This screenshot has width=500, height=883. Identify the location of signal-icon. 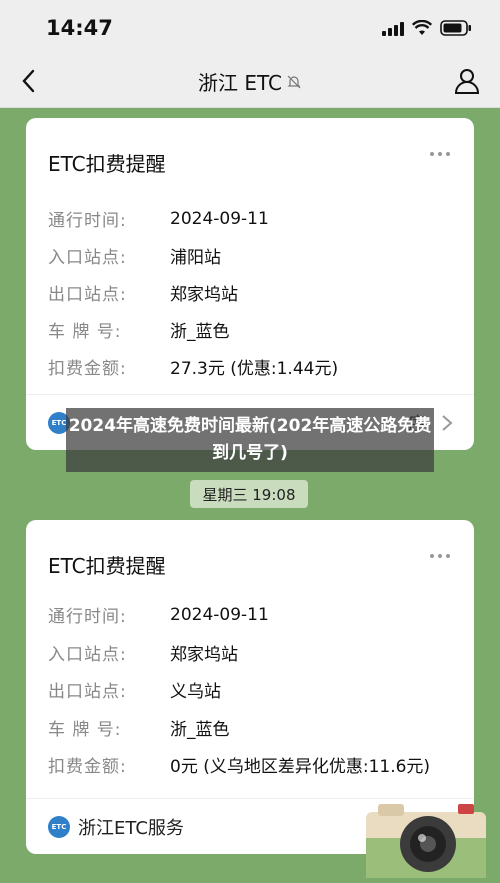
(393, 28).